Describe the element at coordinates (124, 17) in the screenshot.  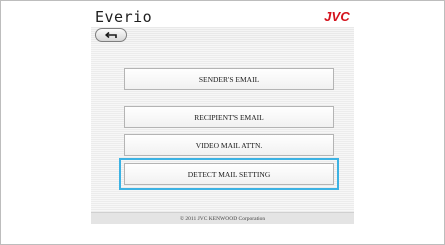
I see `brand-title: Everio` at that location.